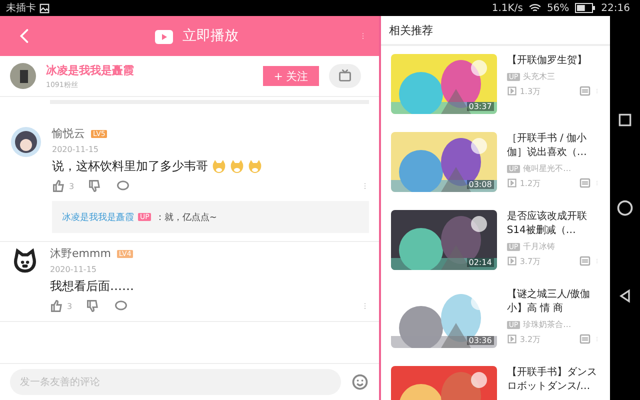 This screenshot has height=400, width=640. What do you see at coordinates (615, 8) in the screenshot?
I see `clock: 22:16` at bounding box center [615, 8].